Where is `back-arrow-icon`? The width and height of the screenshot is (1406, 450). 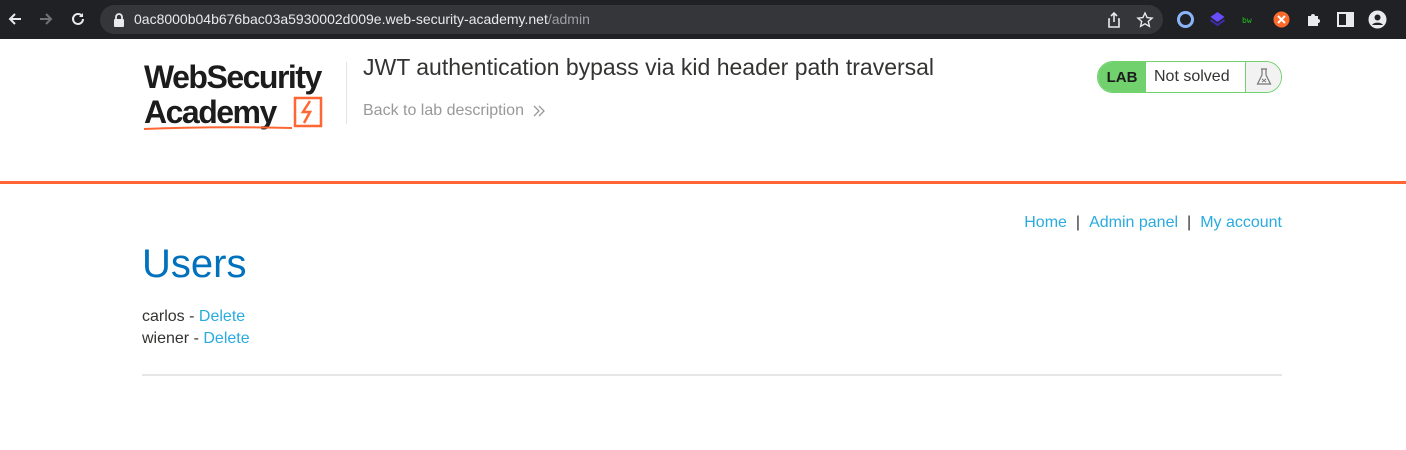 back-arrow-icon is located at coordinates (15, 19).